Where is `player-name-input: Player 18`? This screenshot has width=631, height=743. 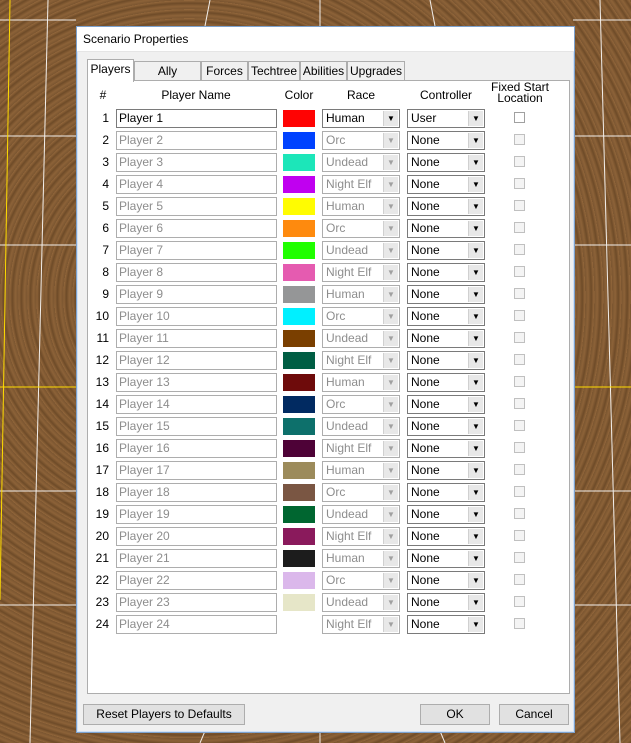 player-name-input: Player 18 is located at coordinates (196, 492).